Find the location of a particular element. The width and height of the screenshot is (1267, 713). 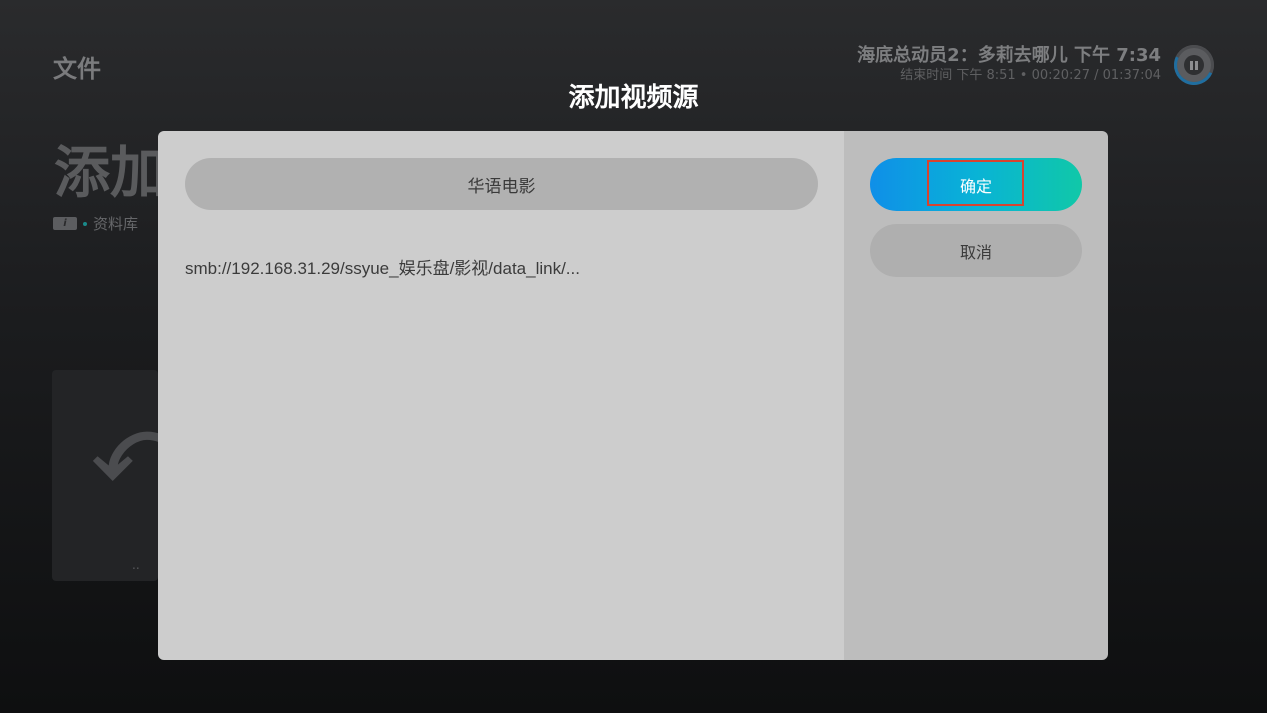

focus-highlight is located at coordinates (975, 183).